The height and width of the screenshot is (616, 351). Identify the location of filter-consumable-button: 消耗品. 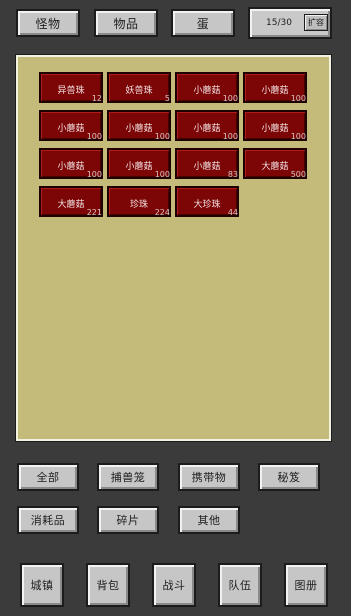
(48, 520).